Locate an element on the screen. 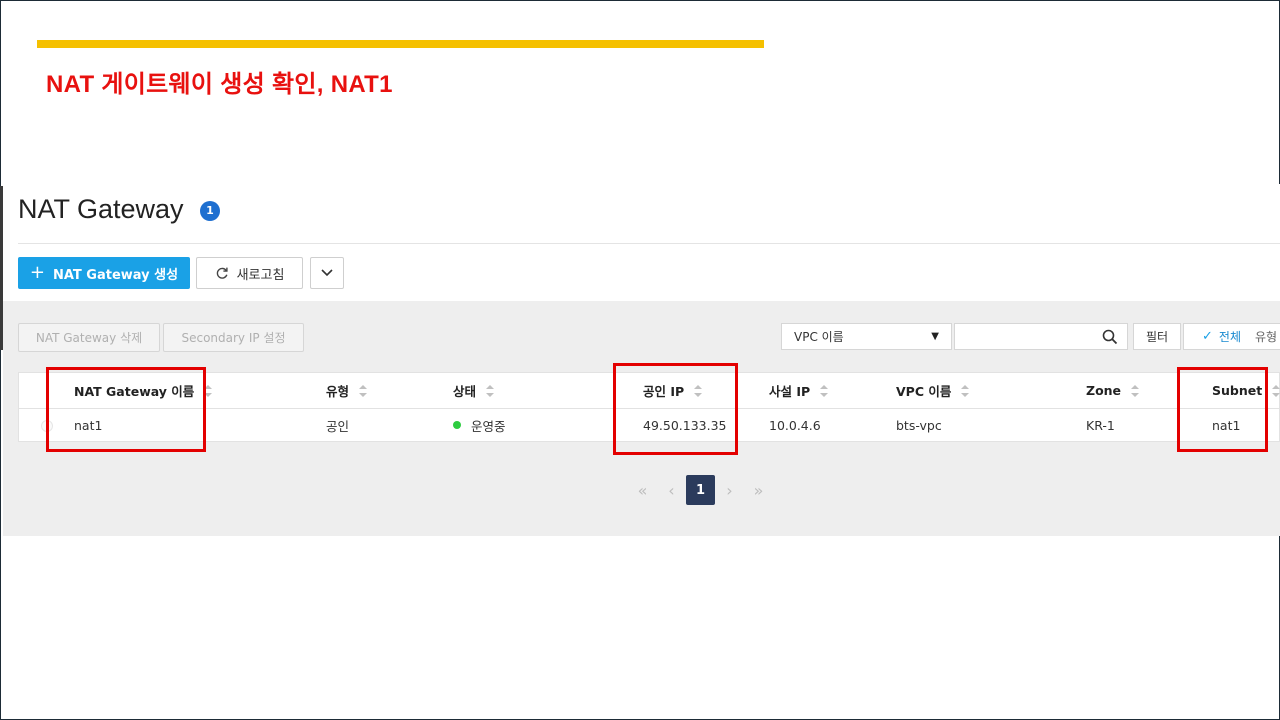 The height and width of the screenshot is (720, 1280). cell-subnet: nat1 is located at coordinates (1226, 425).